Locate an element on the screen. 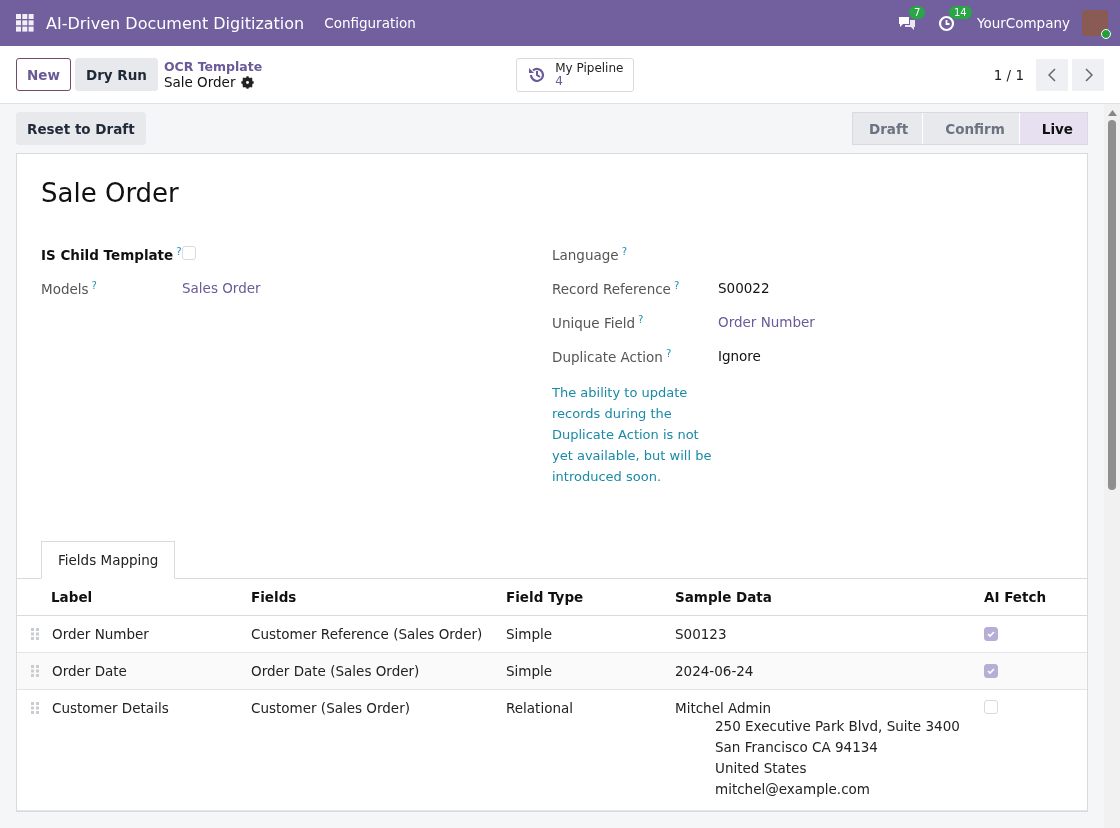  address-line: mitchel@example.com is located at coordinates (793, 789).